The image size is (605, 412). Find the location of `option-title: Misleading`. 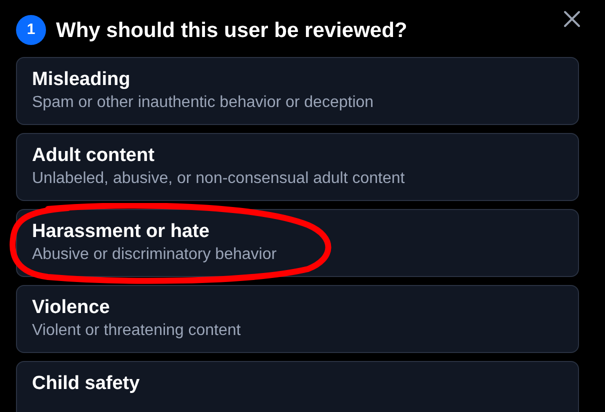

option-title: Misleading is located at coordinates (81, 80).